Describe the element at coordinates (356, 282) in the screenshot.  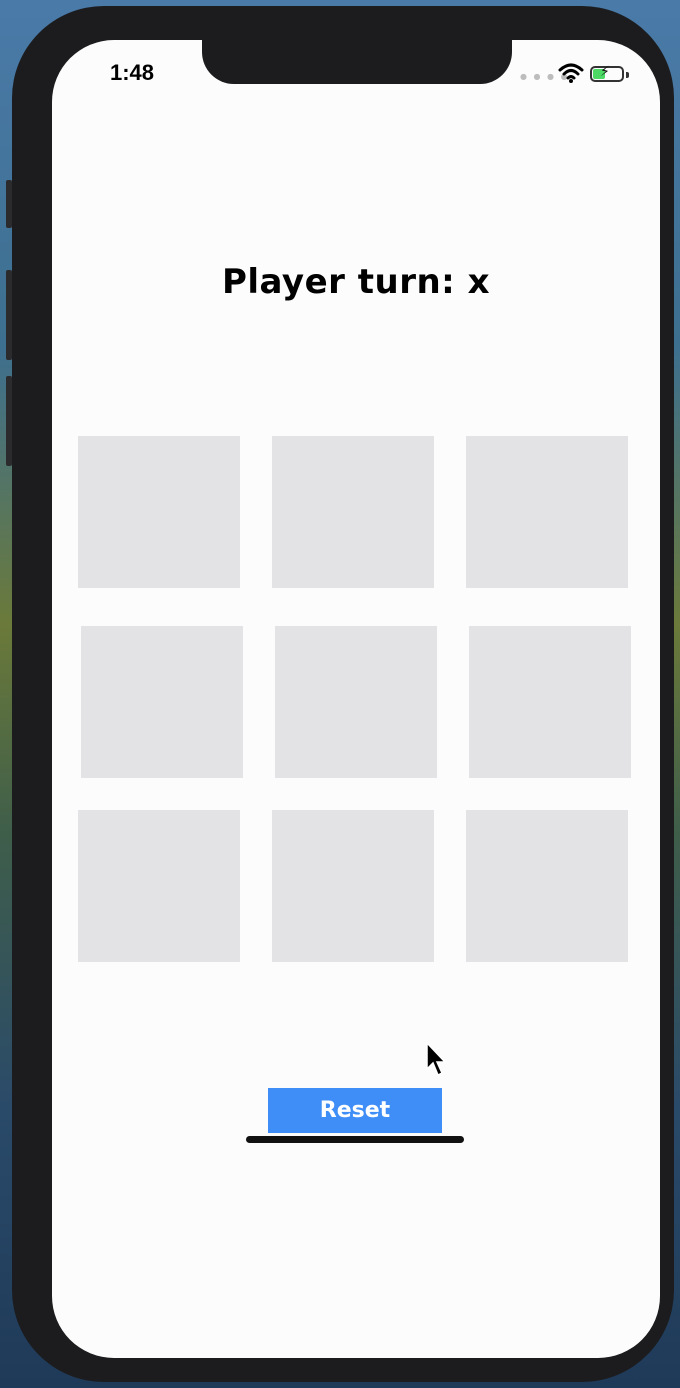
I see `player-turn-title: Player turn: x` at that location.